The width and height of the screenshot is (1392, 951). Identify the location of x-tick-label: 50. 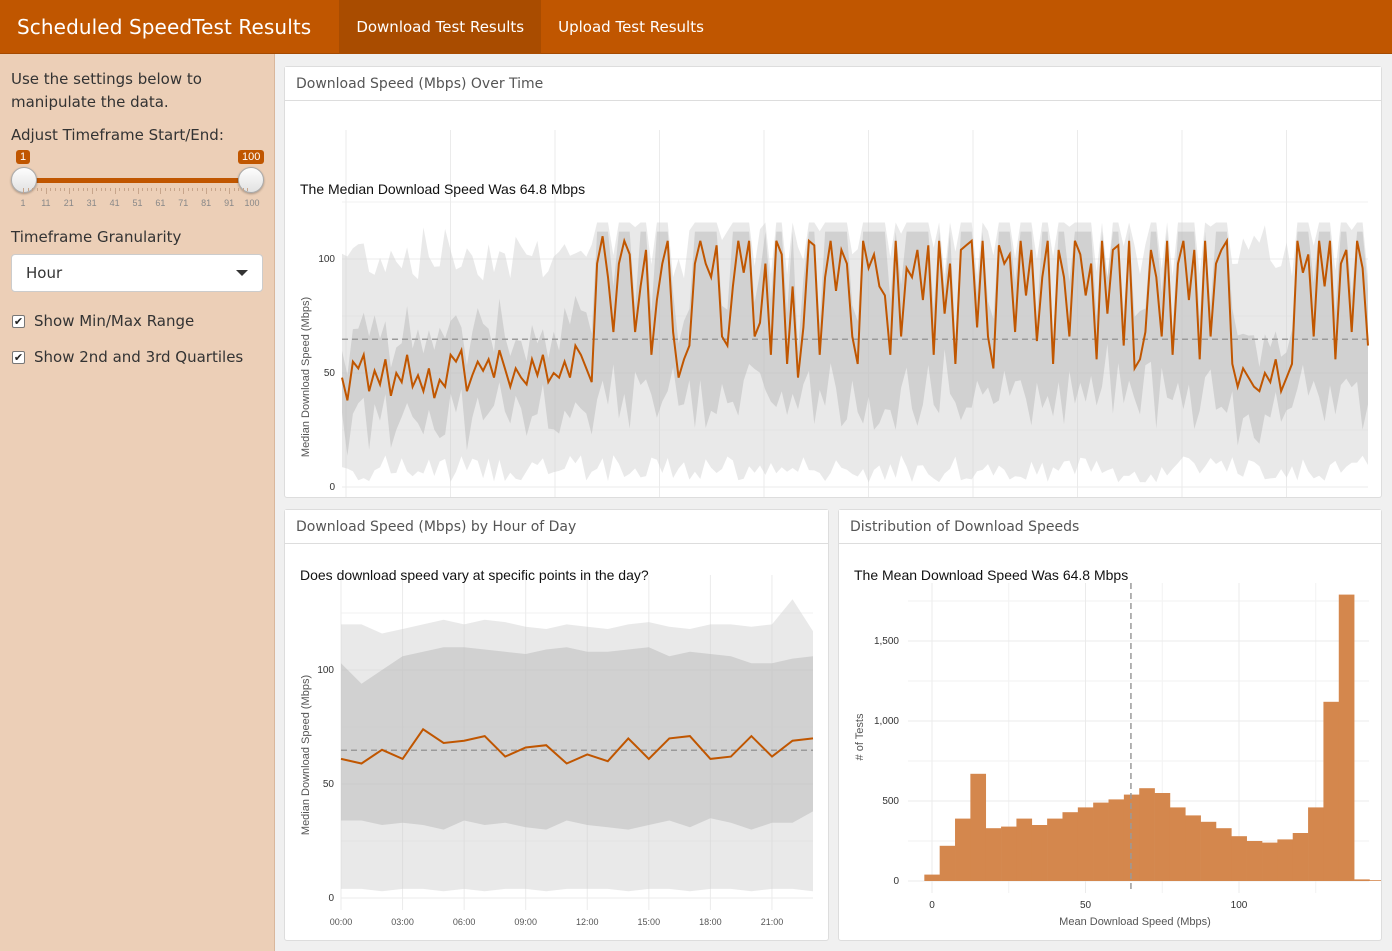
(1086, 905).